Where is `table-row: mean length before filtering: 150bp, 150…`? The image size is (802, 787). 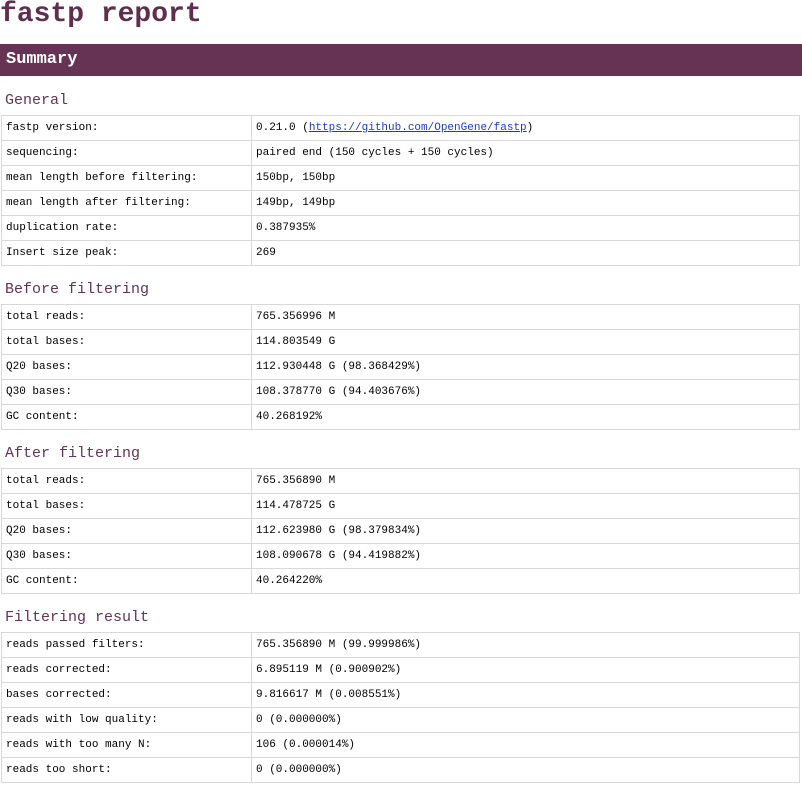
table-row: mean length before filtering: 150bp, 150… is located at coordinates (400, 178).